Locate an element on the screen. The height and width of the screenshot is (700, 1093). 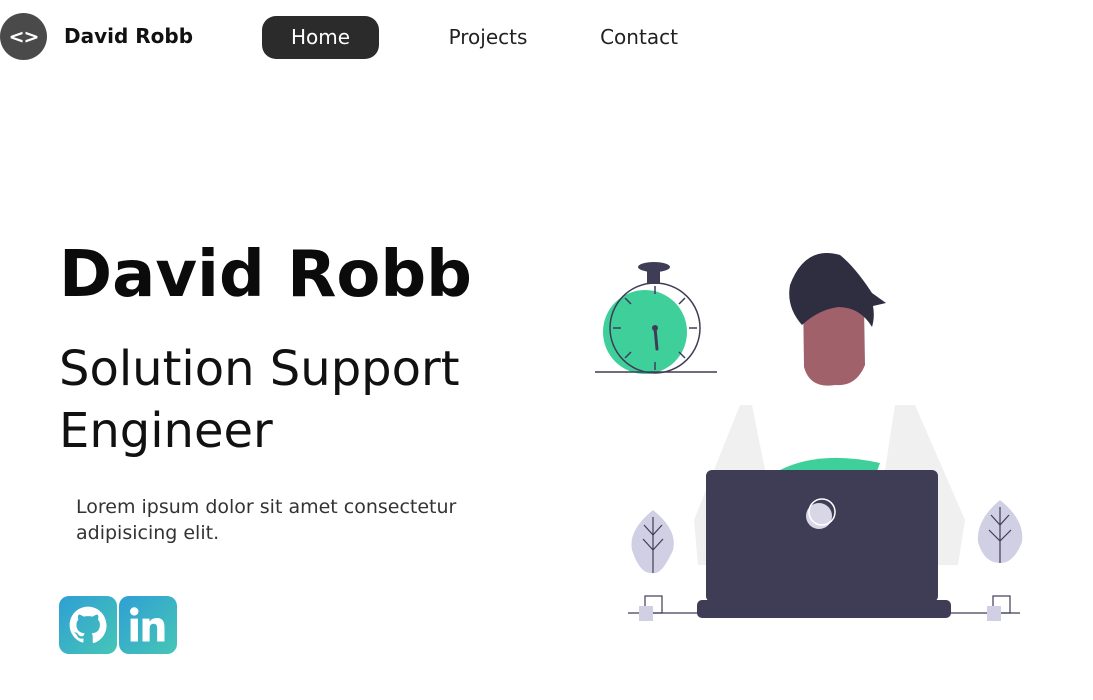
linkedin-icon is located at coordinates (147, 624).